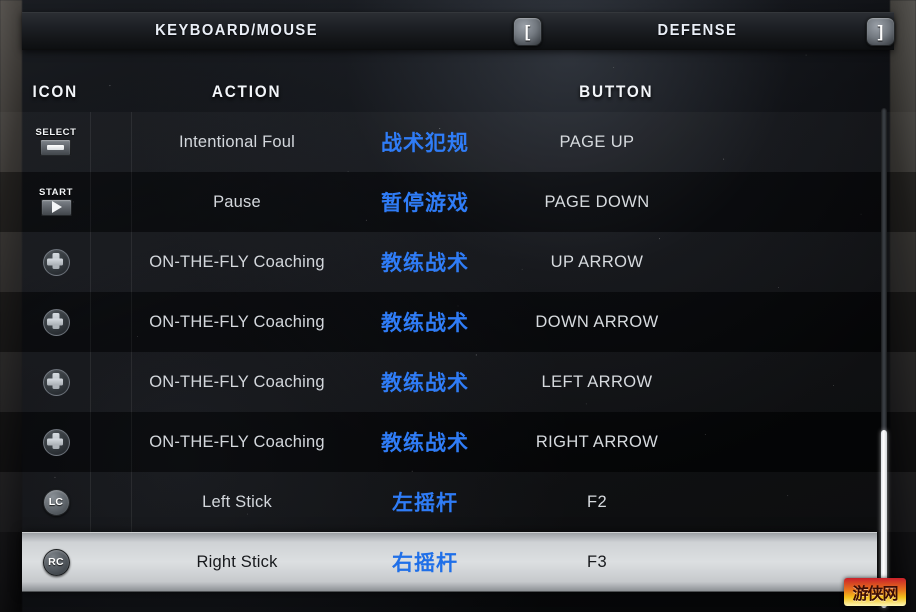 This screenshot has height=612, width=916. What do you see at coordinates (246, 91) in the screenshot?
I see `column-header-action: ACTION` at bounding box center [246, 91].